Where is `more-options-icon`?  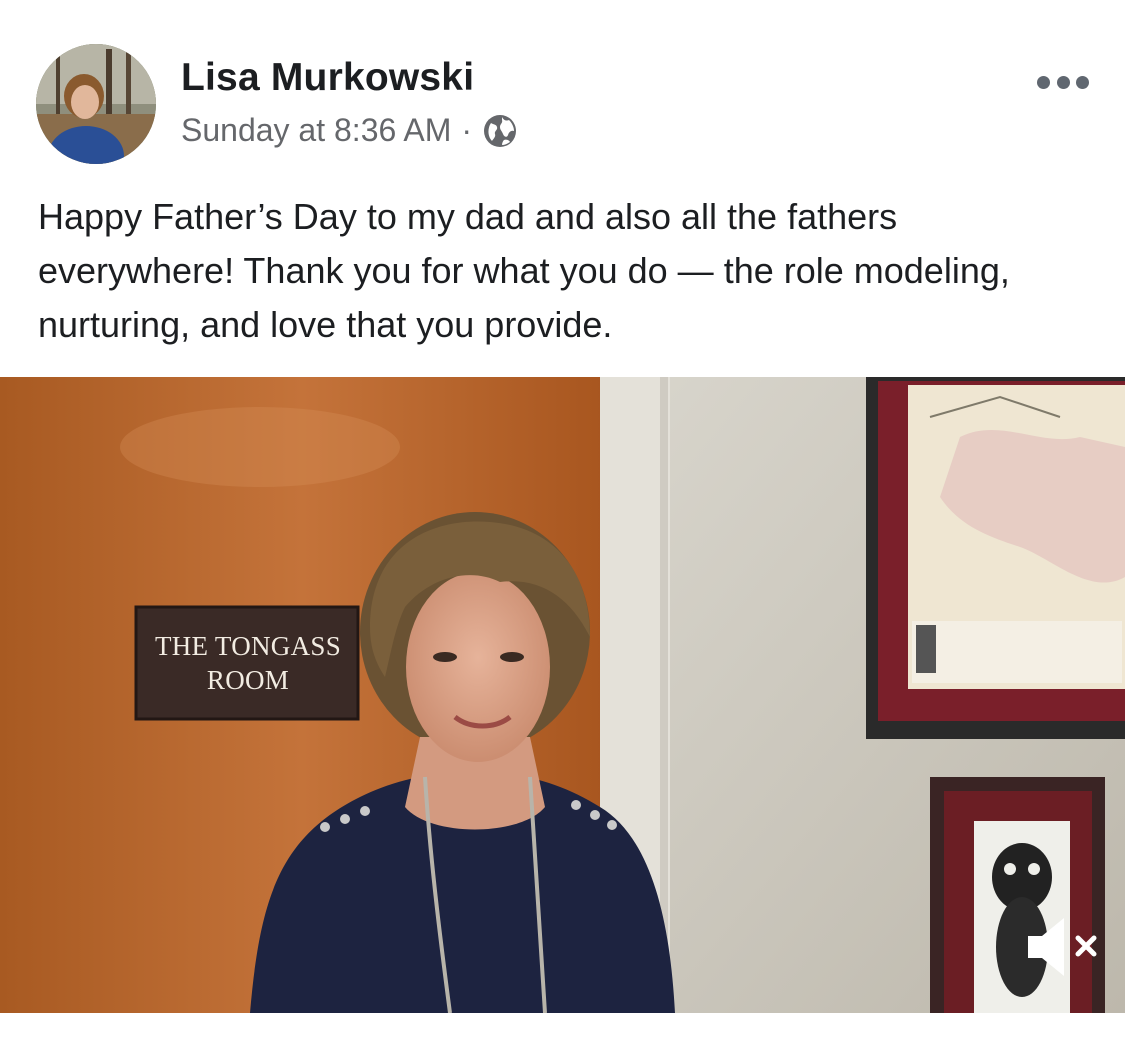
more-options-icon is located at coordinates (1063, 82).